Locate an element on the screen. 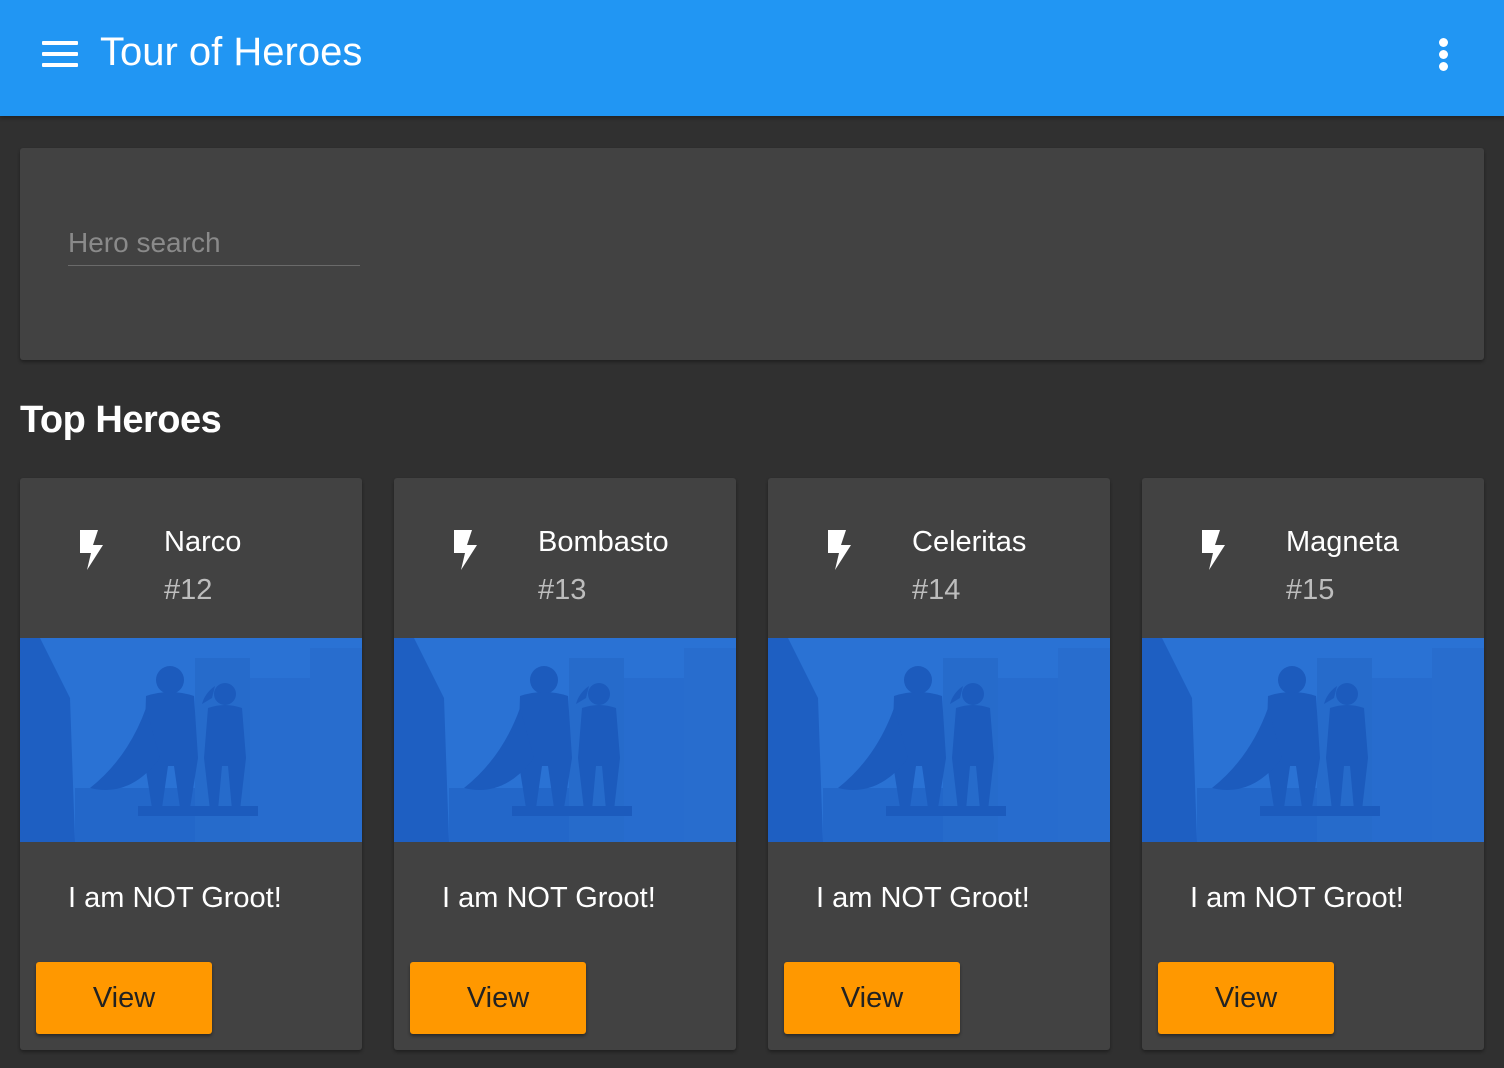 This screenshot has width=1504, height=1068. more-vertical-icon is located at coordinates (1444, 54).